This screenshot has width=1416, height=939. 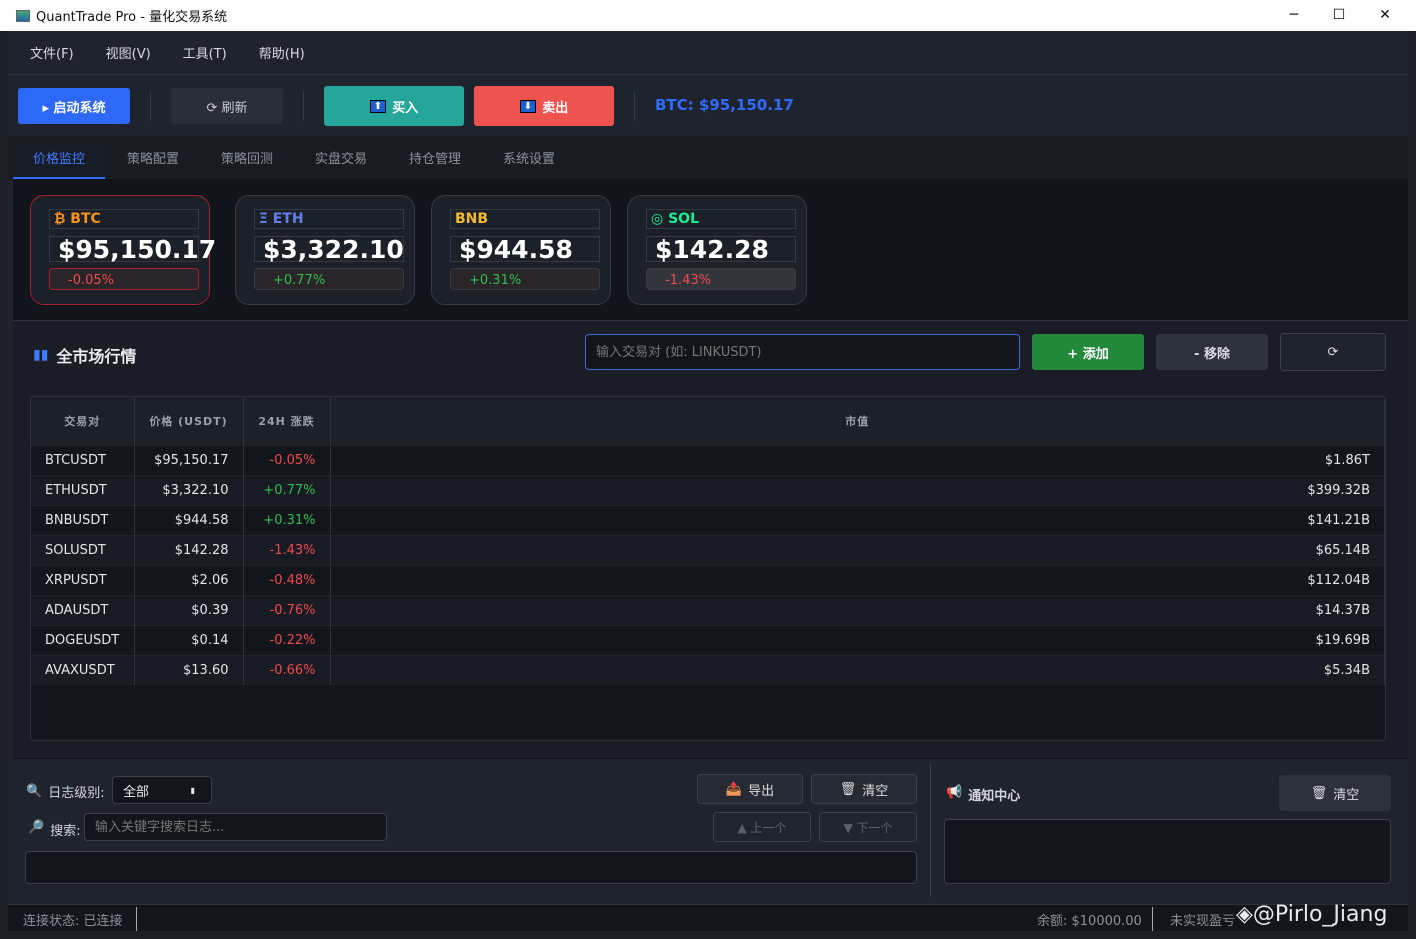 I want to click on change-cell: +0.77%, so click(x=287, y=489).